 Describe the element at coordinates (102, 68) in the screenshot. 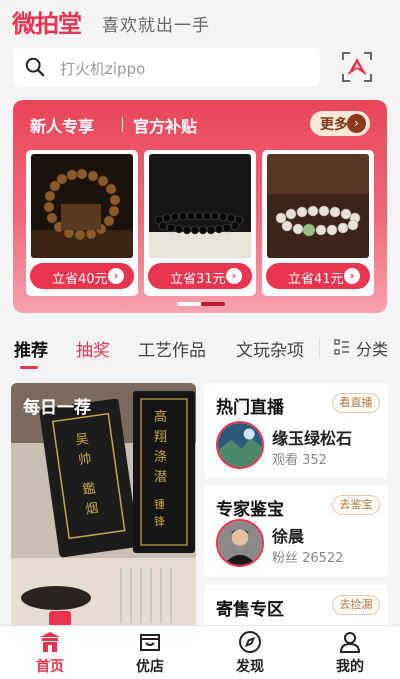

I see `search-input: 打火机zippo` at that location.